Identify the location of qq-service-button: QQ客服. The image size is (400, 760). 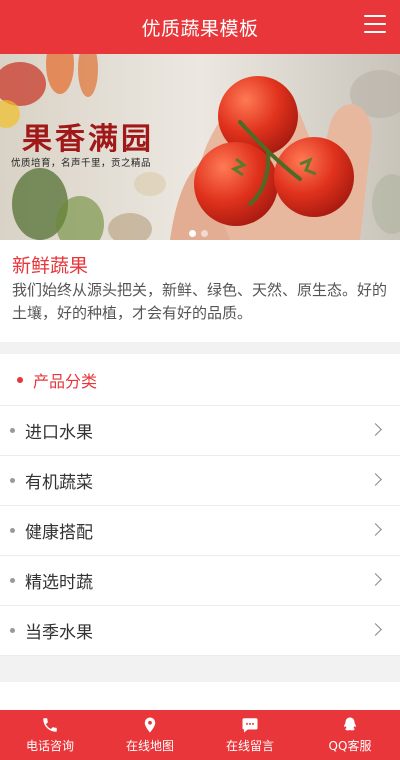
(350, 735).